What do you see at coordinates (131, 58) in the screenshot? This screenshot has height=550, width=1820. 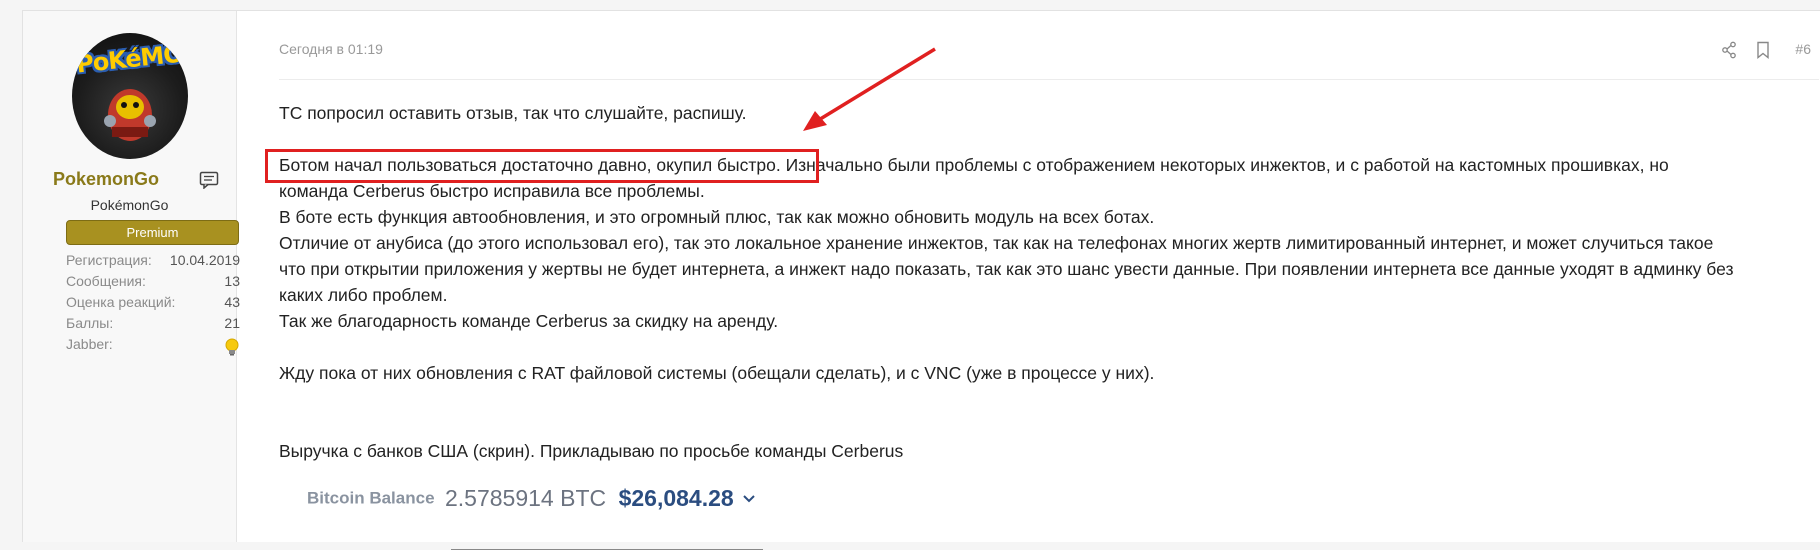 I see `avatar-logo-text: PoKéMON` at bounding box center [131, 58].